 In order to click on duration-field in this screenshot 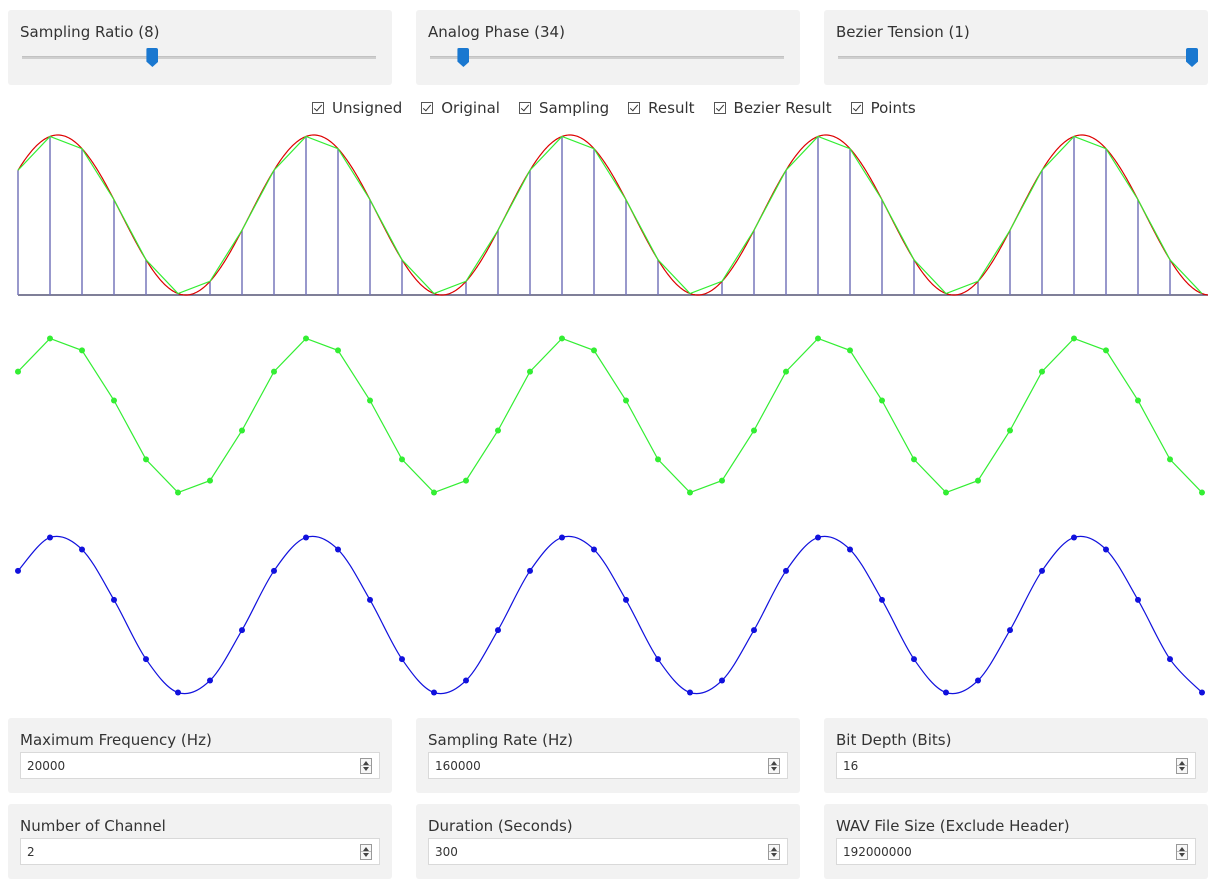, I will do `click(608, 851)`.